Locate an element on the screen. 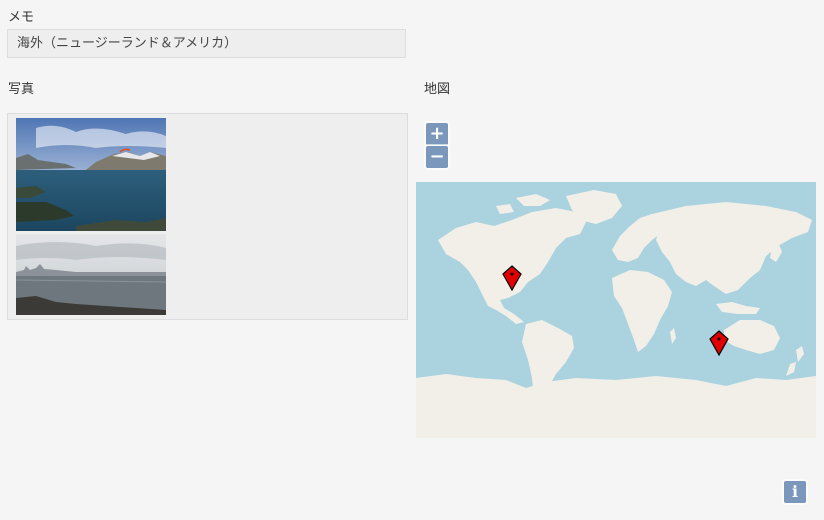 The width and height of the screenshot is (824, 520). zoom-in-button: + is located at coordinates (437, 134).